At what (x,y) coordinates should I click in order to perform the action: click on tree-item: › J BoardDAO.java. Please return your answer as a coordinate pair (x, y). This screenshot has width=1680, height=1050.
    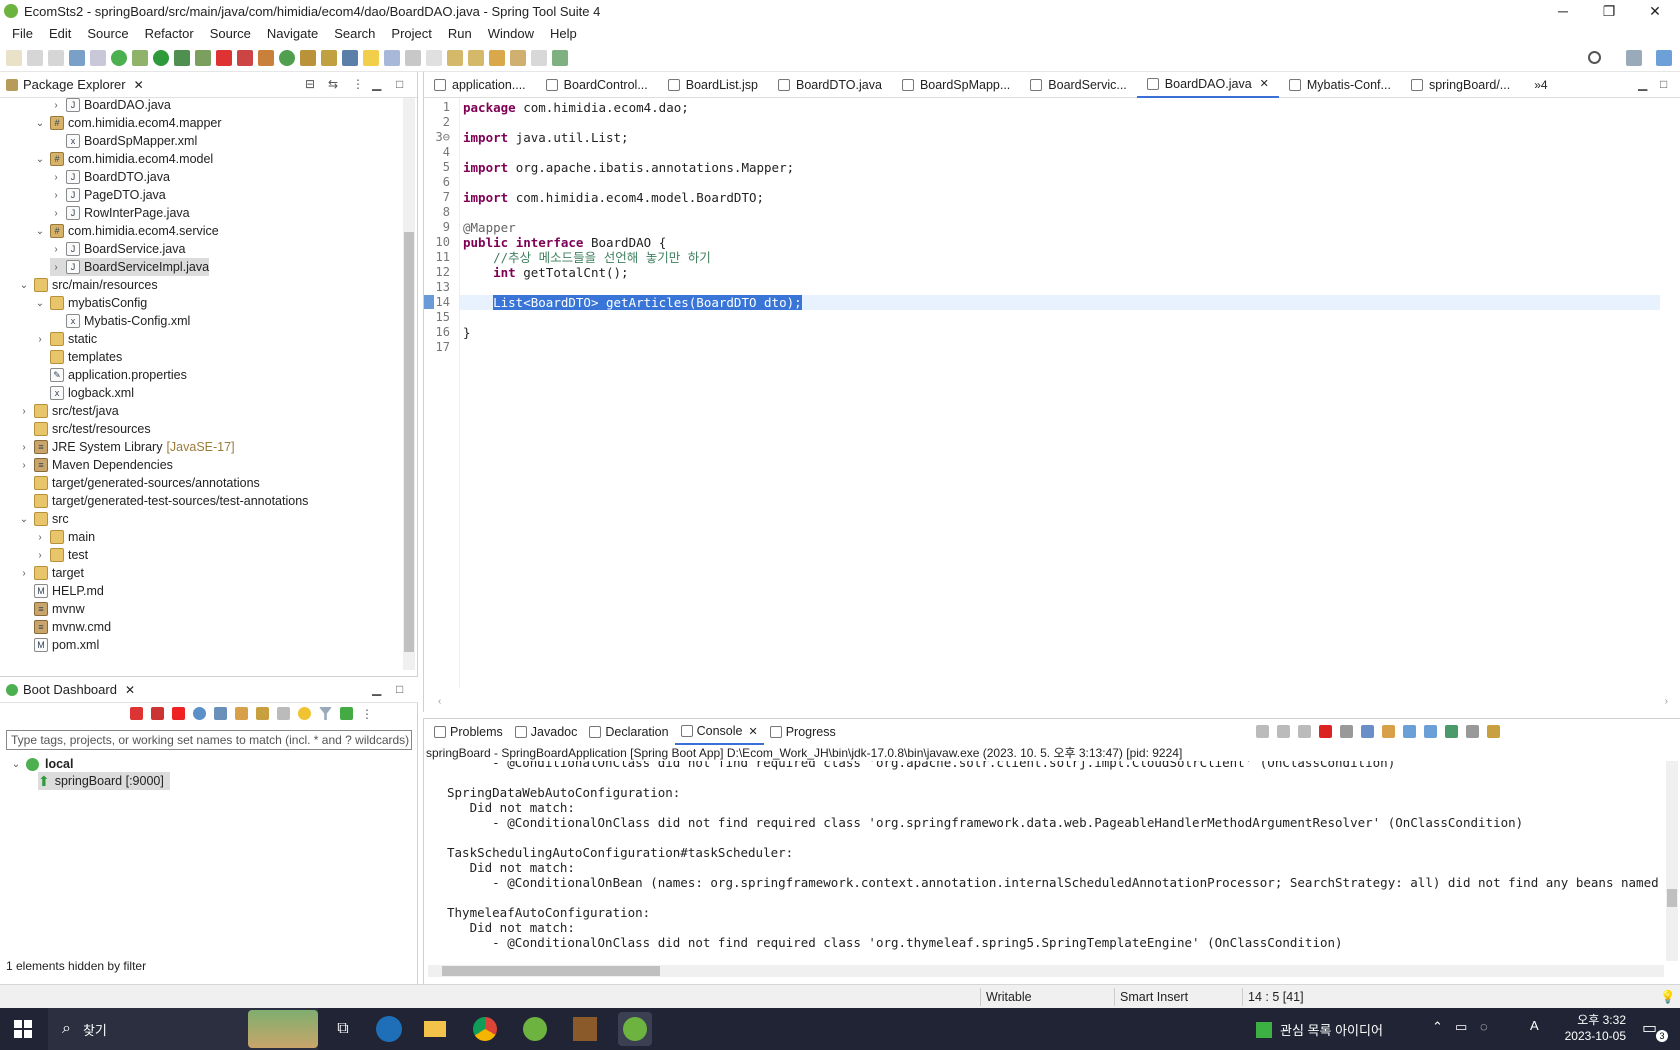
    Looking at the image, I should click on (110, 106).